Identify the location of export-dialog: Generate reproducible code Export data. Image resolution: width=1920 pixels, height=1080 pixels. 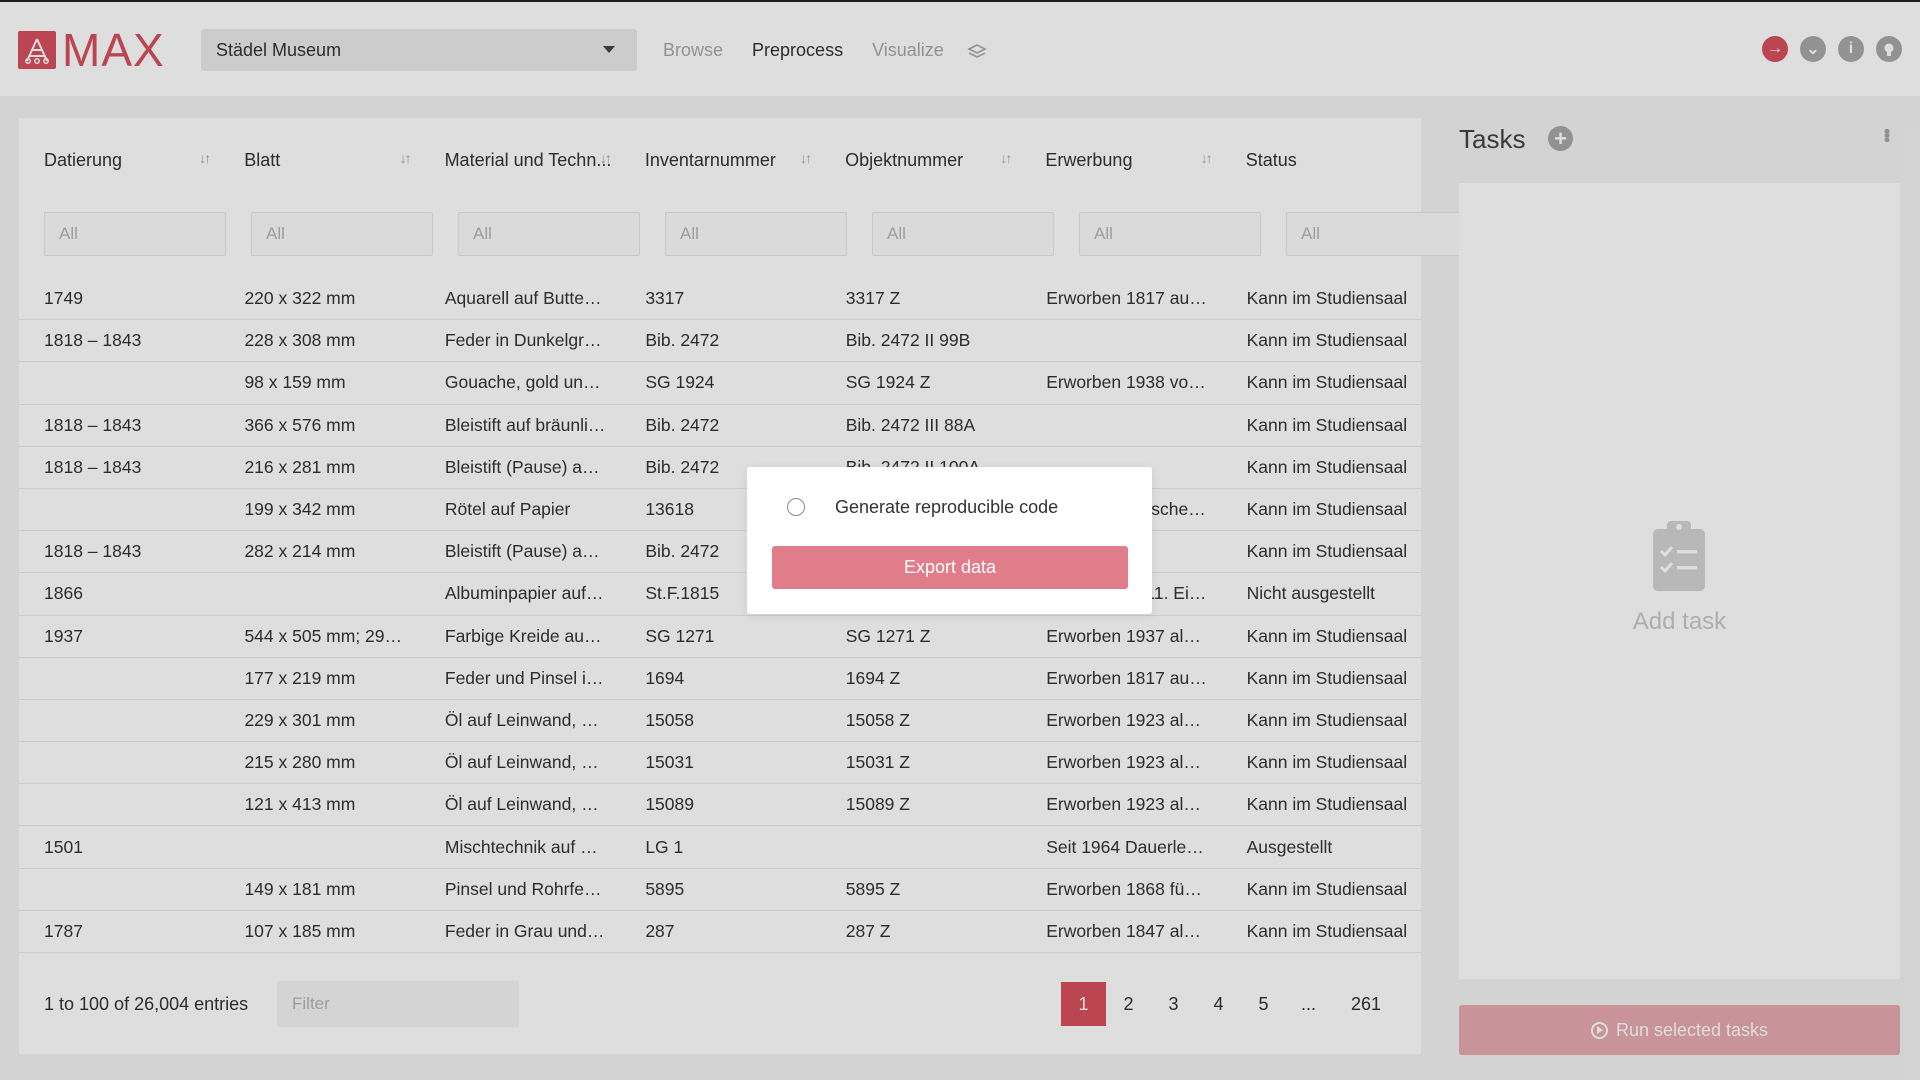
(949, 540).